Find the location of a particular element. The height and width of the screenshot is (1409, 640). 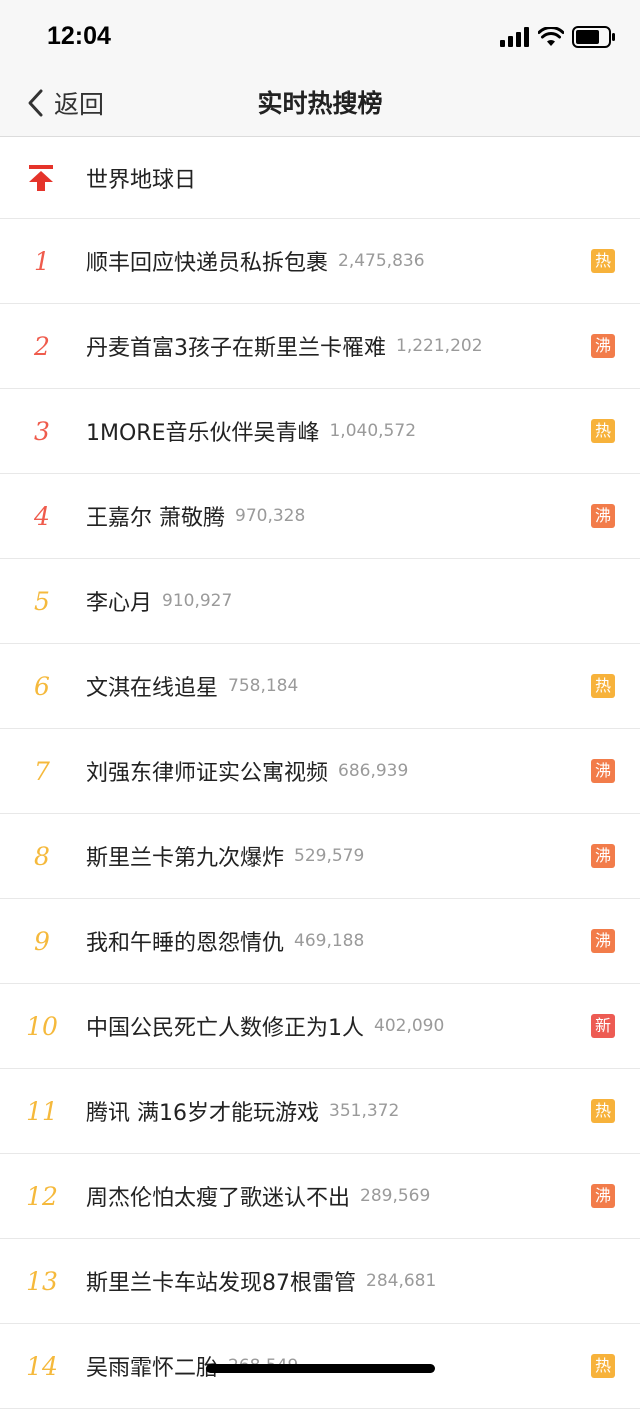

search-count: 2,475,836 is located at coordinates (381, 261).